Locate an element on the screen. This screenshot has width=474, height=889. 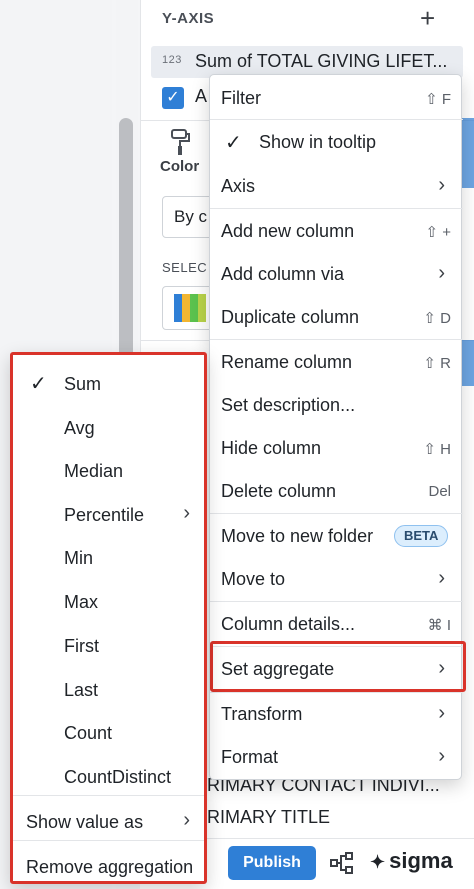
aggregate-option-label: First is located at coordinates (81, 646).